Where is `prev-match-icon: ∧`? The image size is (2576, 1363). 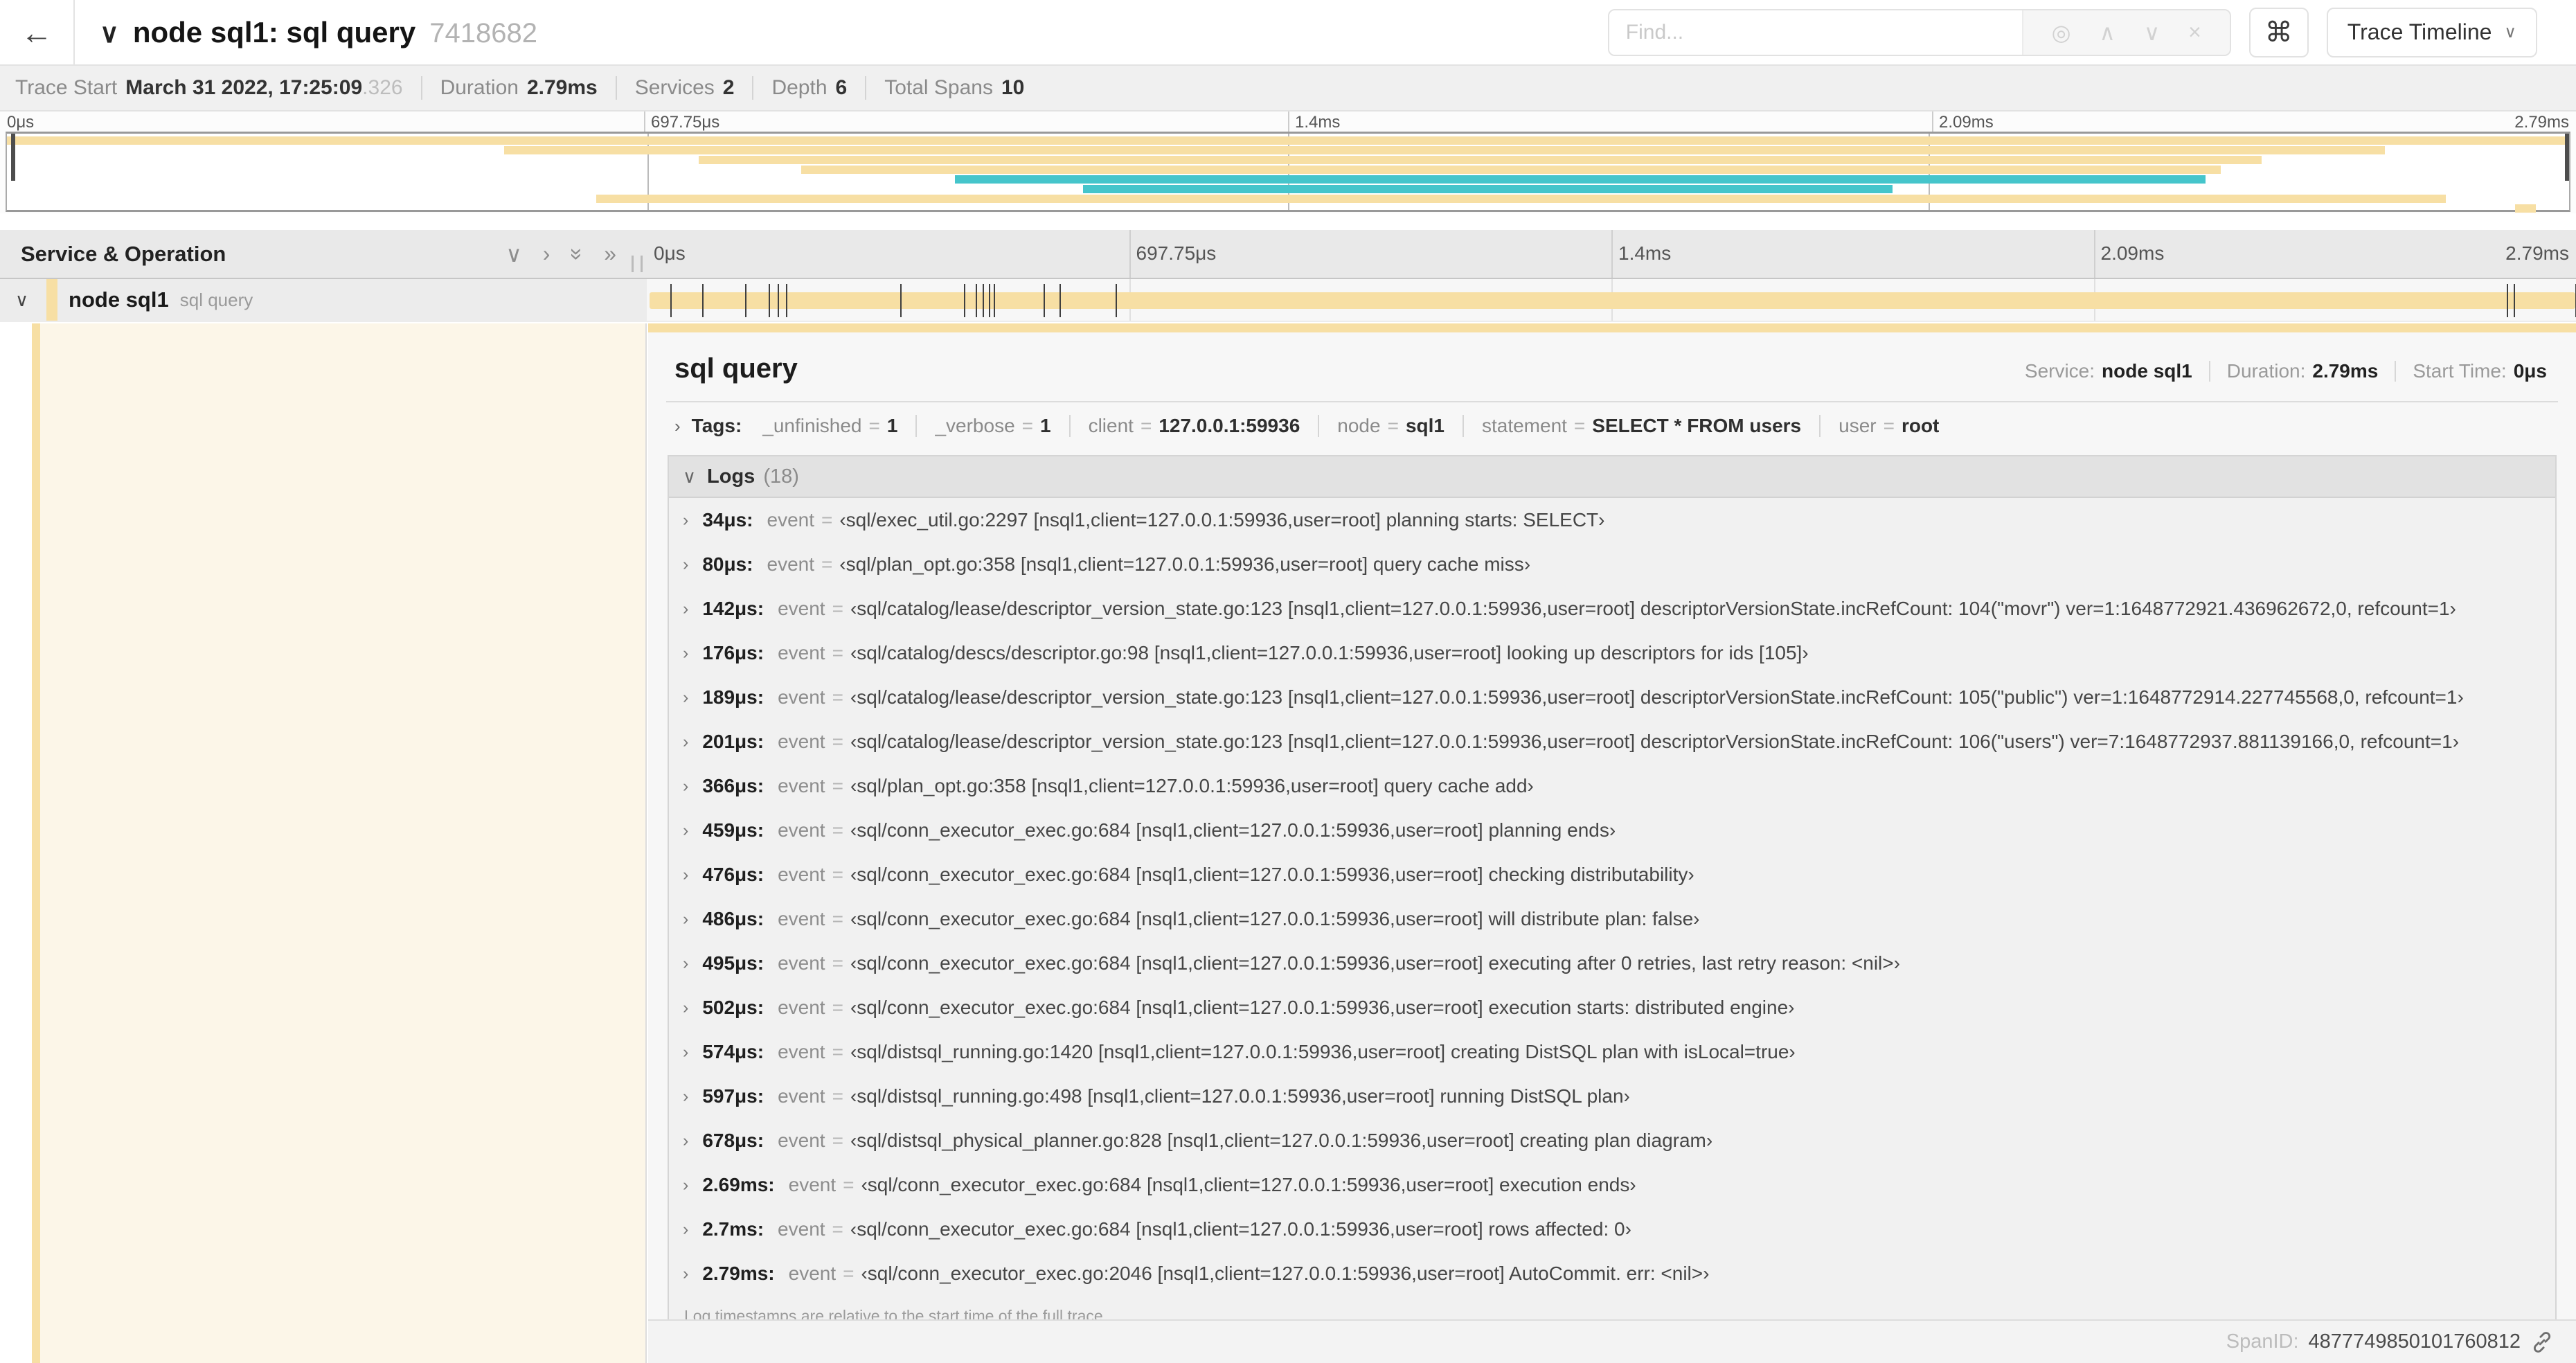 prev-match-icon: ∧ is located at coordinates (2108, 33).